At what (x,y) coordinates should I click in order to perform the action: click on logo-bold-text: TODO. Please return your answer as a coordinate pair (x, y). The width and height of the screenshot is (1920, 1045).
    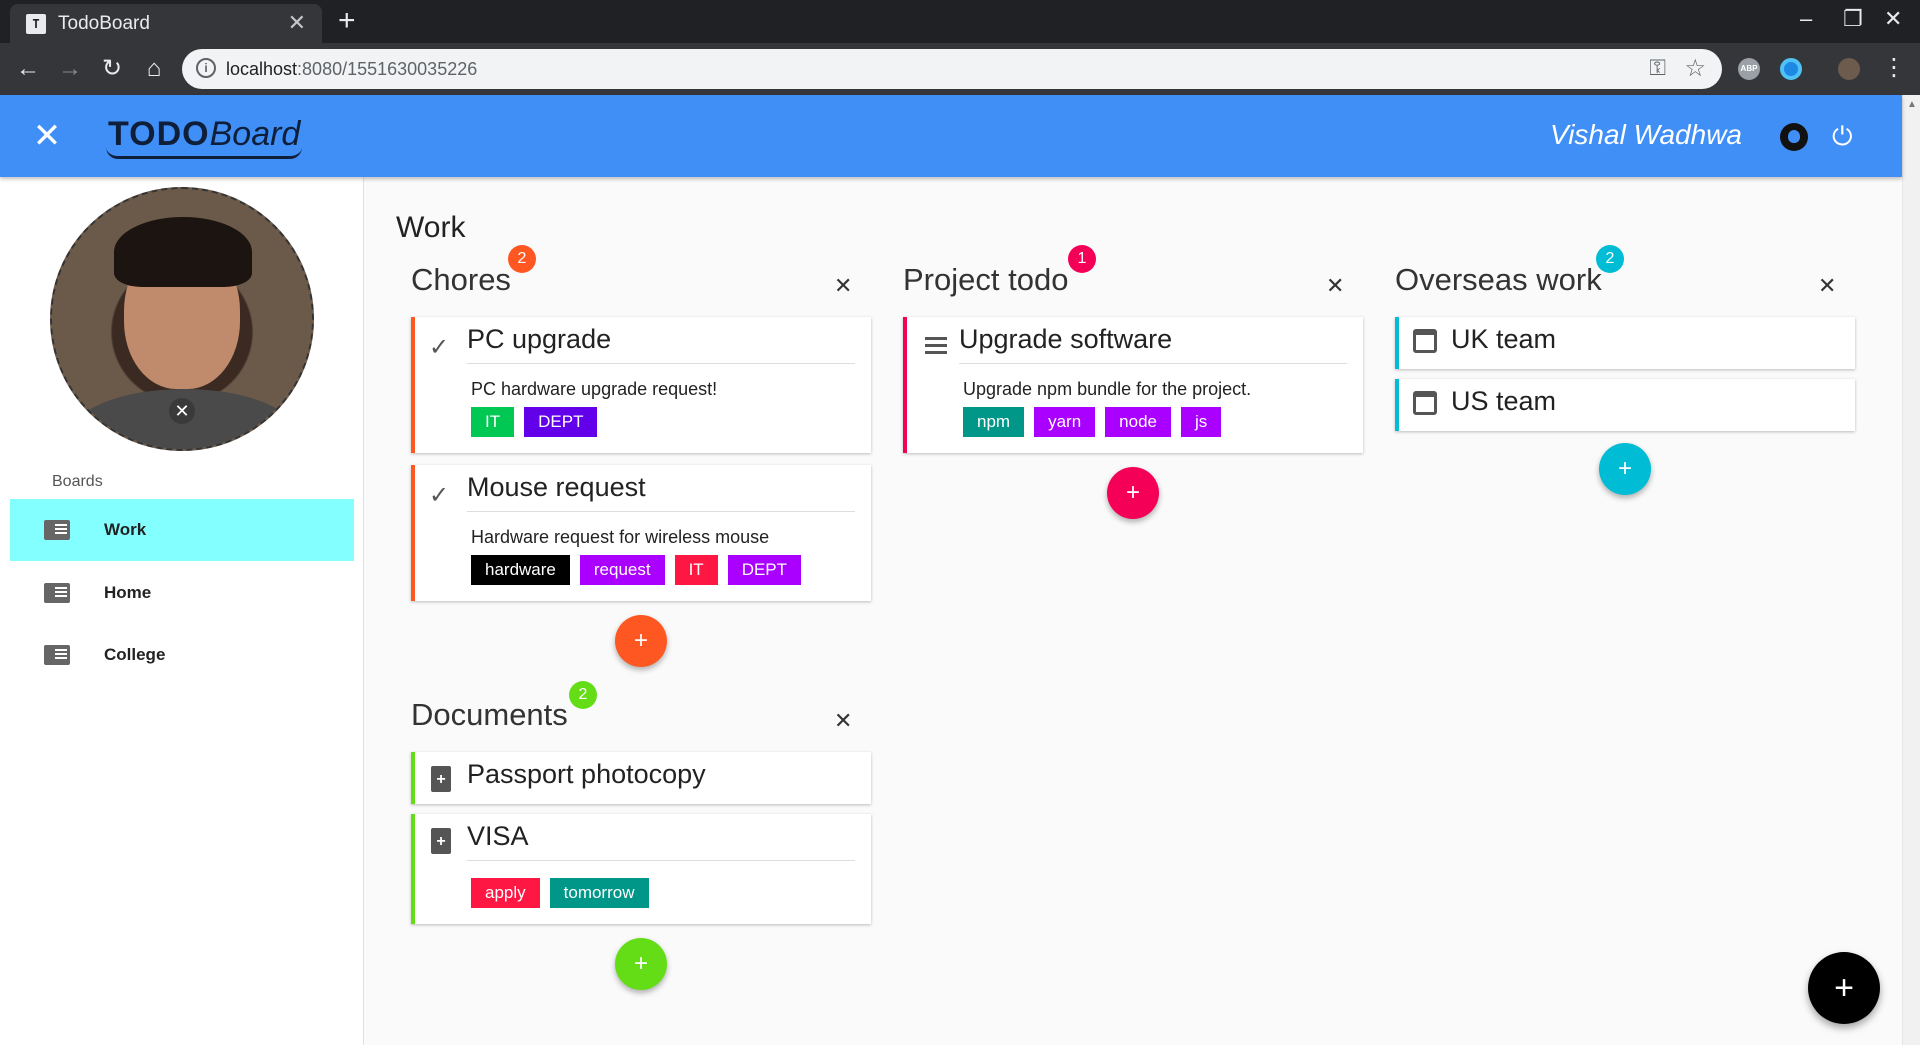
    Looking at the image, I should click on (159, 134).